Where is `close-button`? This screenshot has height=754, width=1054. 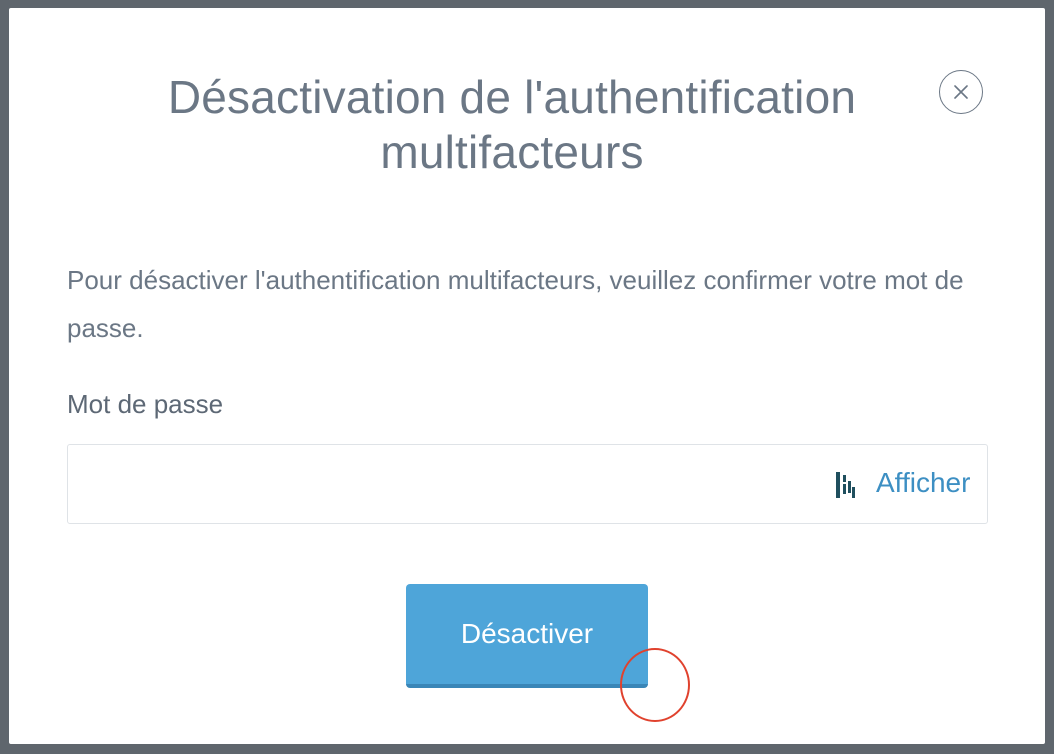
close-button is located at coordinates (961, 92).